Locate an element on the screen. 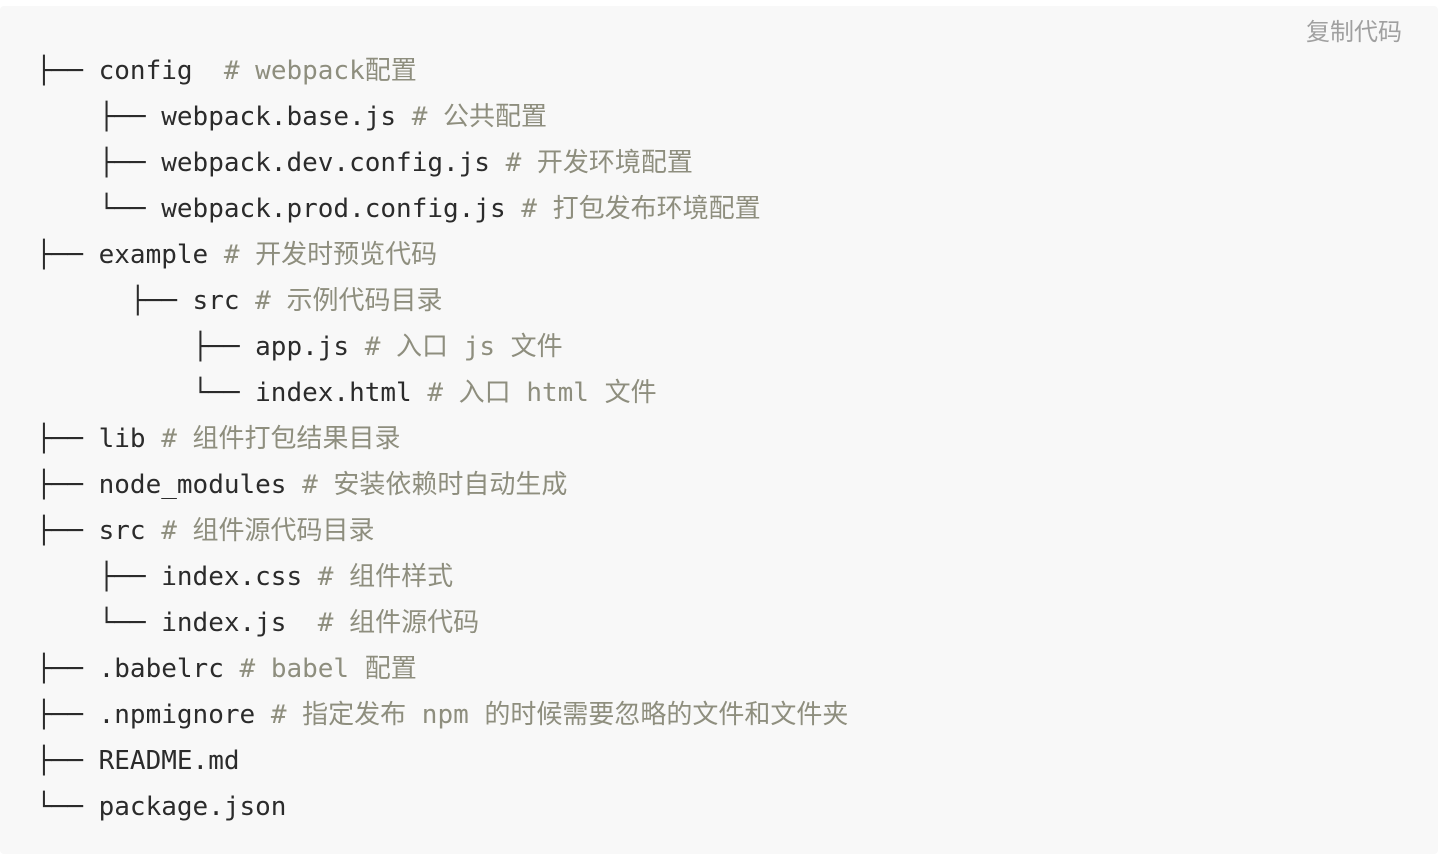  tree-line: └── index.js # 组件源代码 is located at coordinates (442, 623).